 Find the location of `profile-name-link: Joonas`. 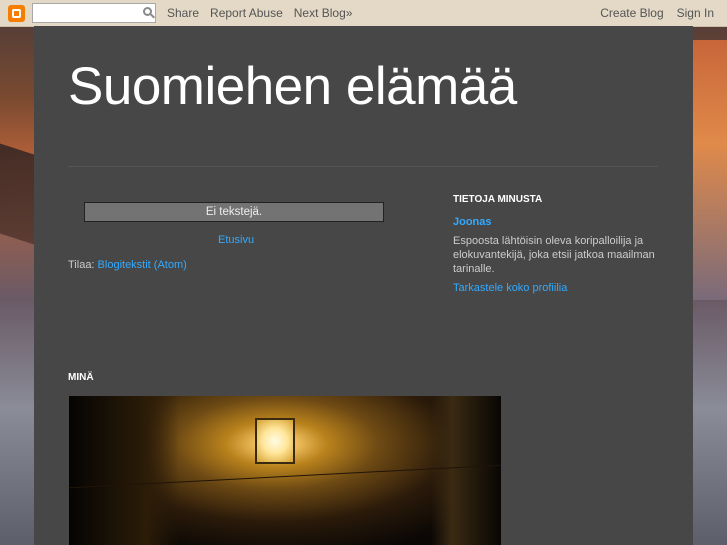

profile-name-link: Joonas is located at coordinates (472, 222).